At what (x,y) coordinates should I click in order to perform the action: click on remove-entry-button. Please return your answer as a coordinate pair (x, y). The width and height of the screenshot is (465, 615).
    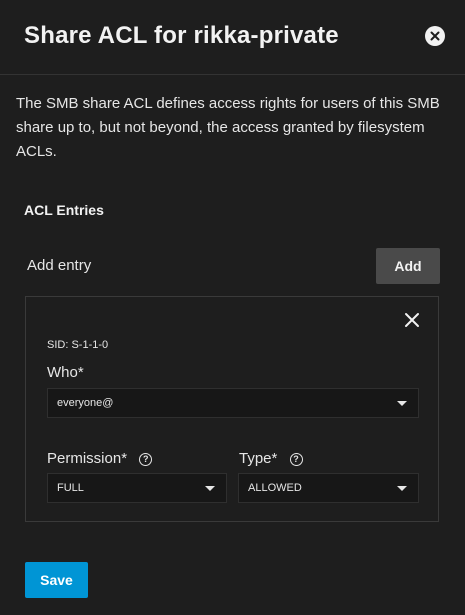
    Looking at the image, I should click on (412, 320).